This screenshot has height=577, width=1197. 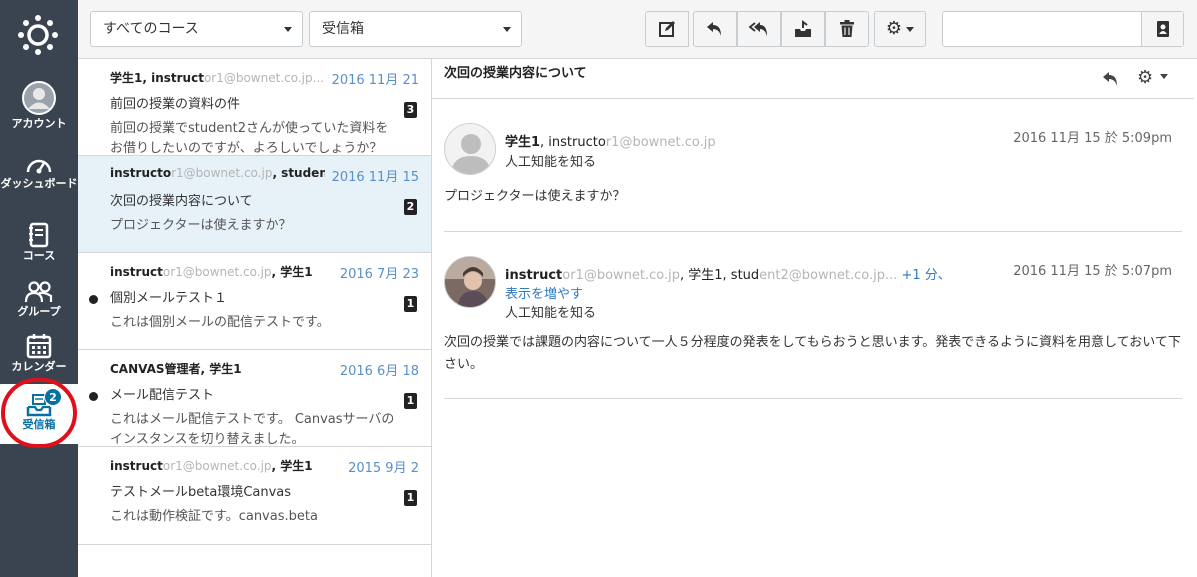 I want to click on header-divider, so click(x=813, y=98).